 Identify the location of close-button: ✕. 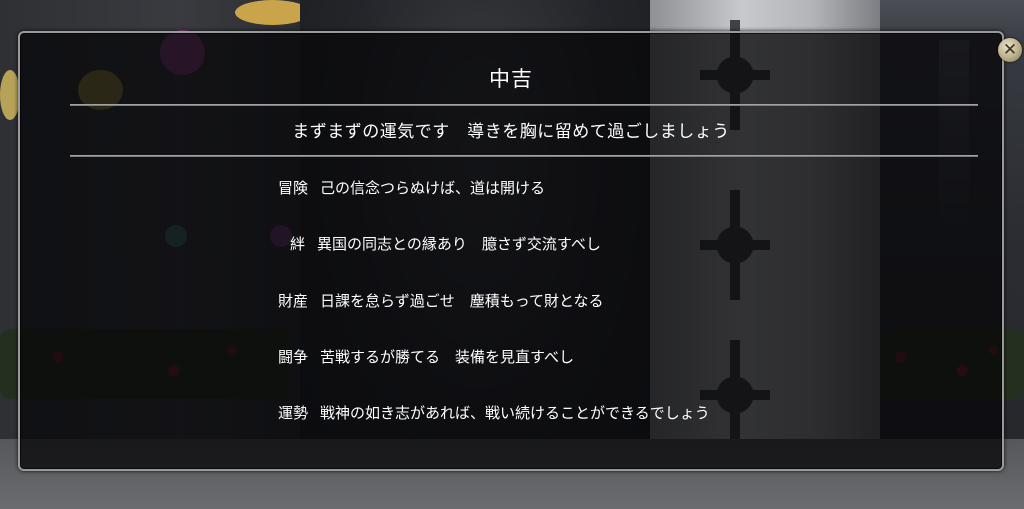
(1010, 50).